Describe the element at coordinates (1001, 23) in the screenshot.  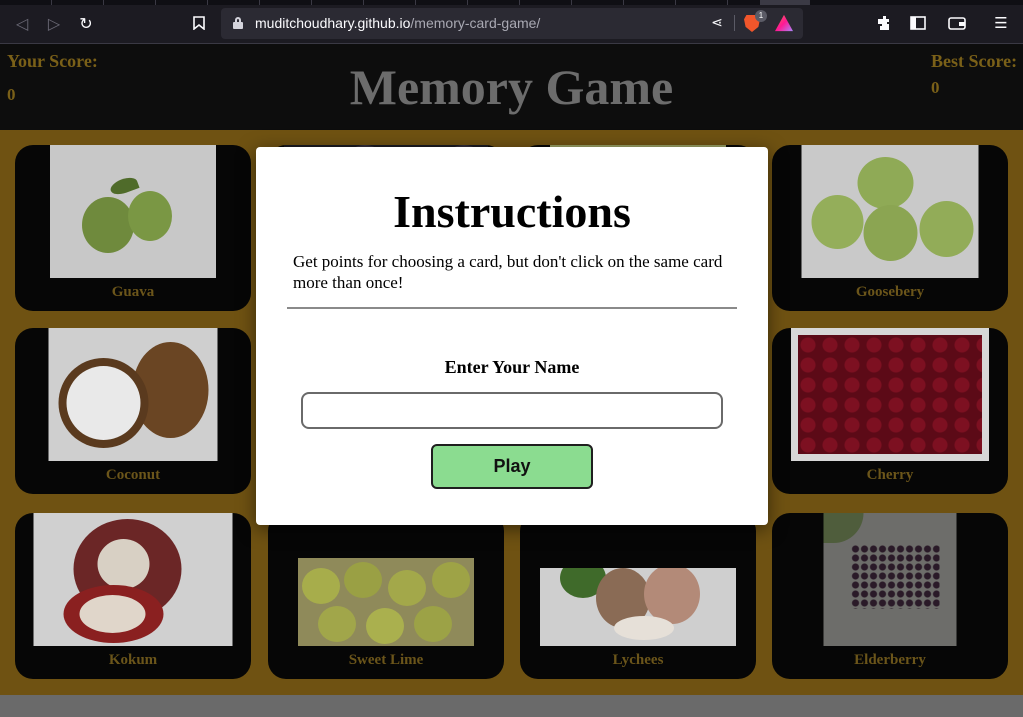
I see `menu-icon: ☰` at that location.